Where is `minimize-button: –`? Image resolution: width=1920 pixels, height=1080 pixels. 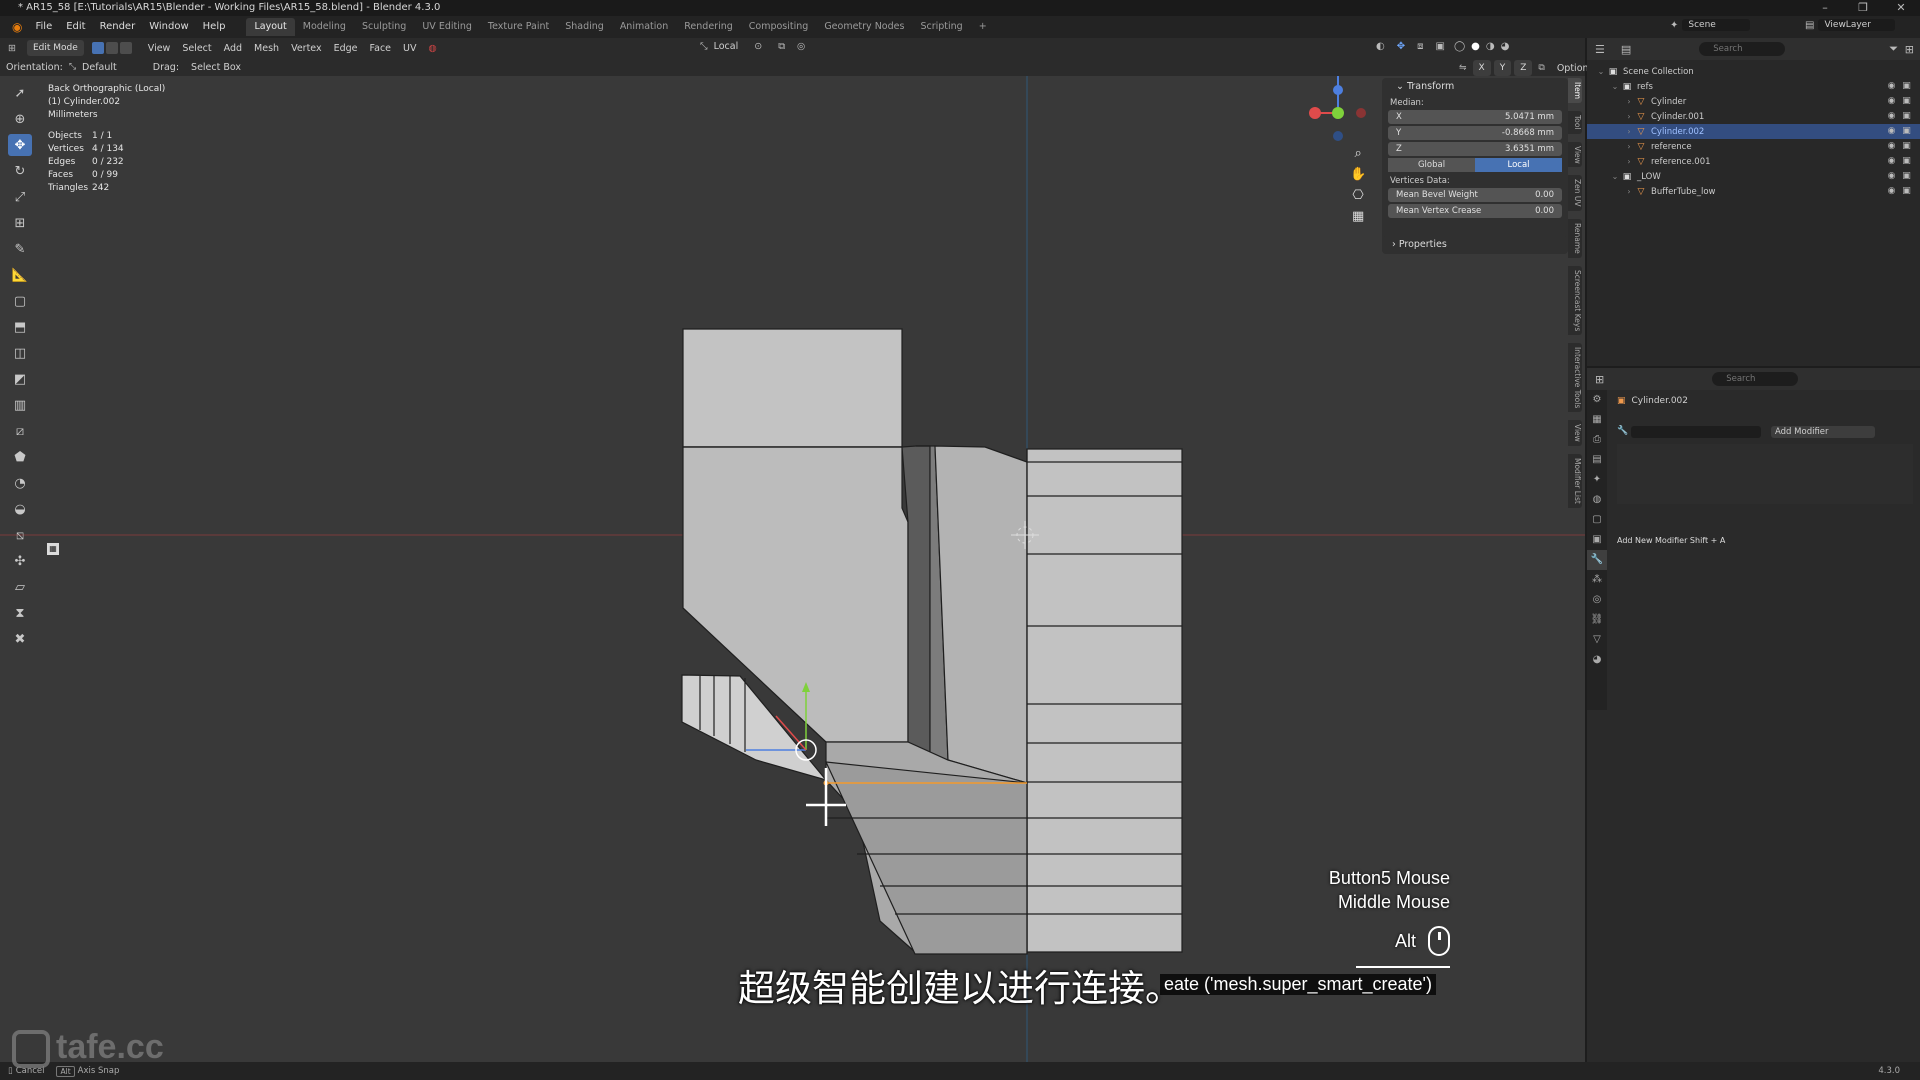 minimize-button: – is located at coordinates (1825, 8).